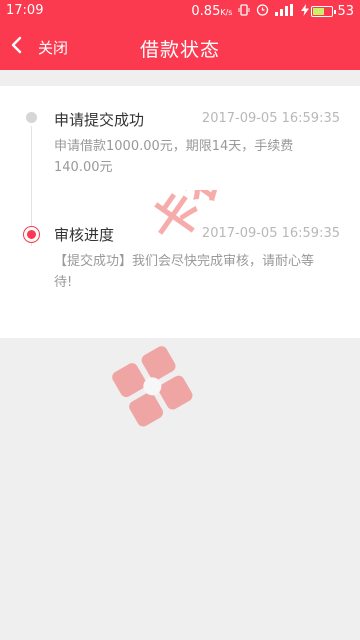 The height and width of the screenshot is (640, 360). What do you see at coordinates (244, 11) in the screenshot?
I see `vibrate-icon` at bounding box center [244, 11].